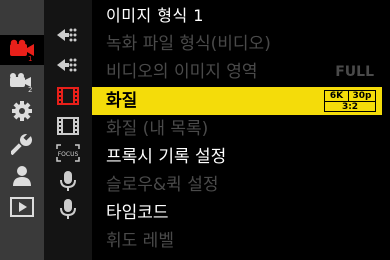  Describe the element at coordinates (155, 15) in the screenshot. I see `page-title: 이미지 형식 1` at that location.